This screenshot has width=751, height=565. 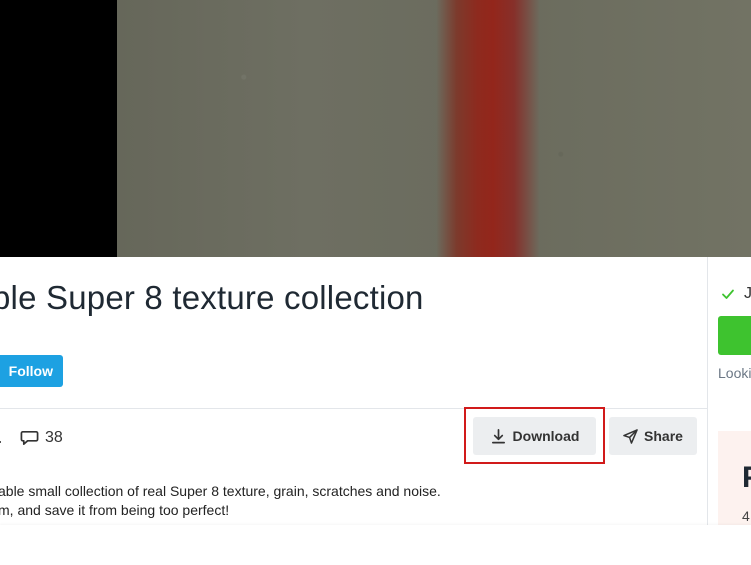 I want to click on sidebar-divider, so click(x=707, y=392).